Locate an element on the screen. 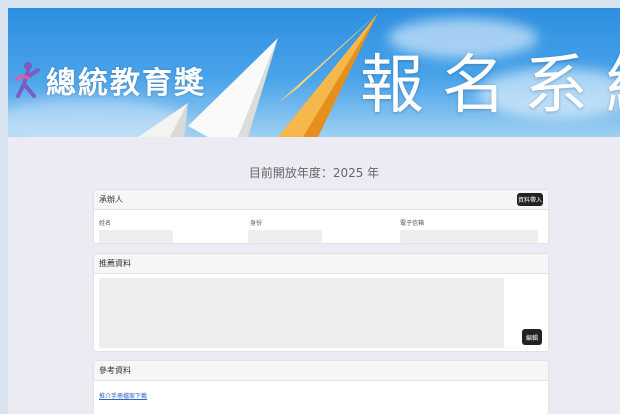  email-field is located at coordinates (469, 236).